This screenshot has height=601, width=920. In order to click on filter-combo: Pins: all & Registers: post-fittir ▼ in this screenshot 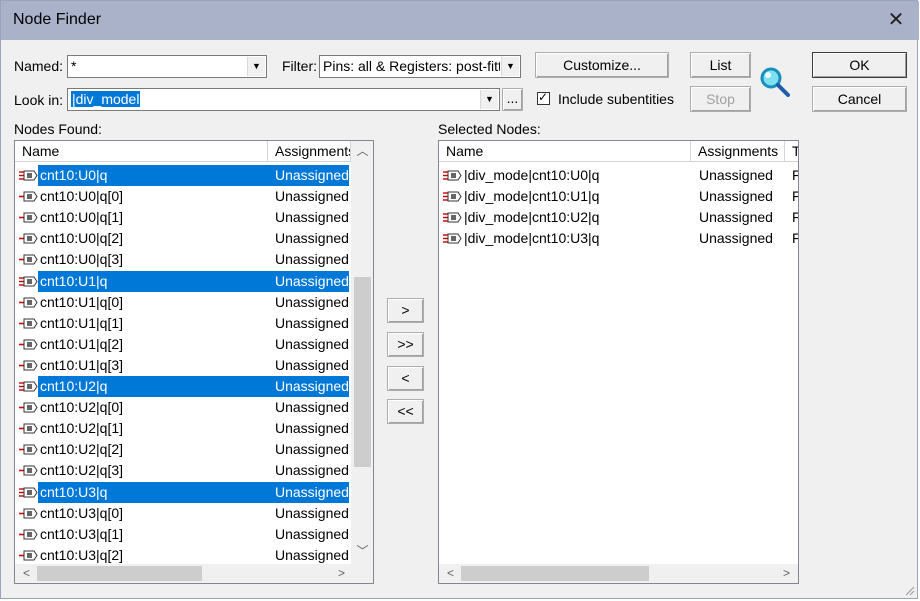, I will do `click(420, 66)`.